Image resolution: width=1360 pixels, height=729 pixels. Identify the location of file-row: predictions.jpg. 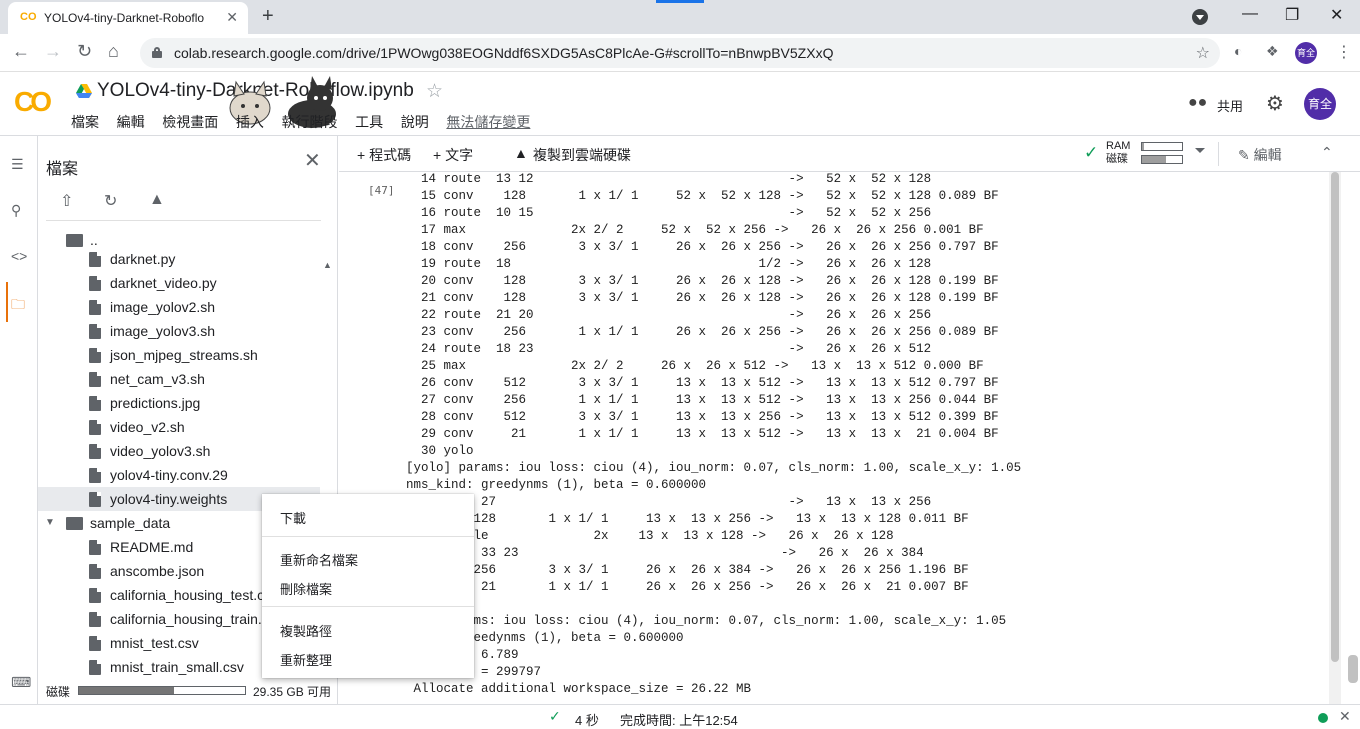
(179, 403).